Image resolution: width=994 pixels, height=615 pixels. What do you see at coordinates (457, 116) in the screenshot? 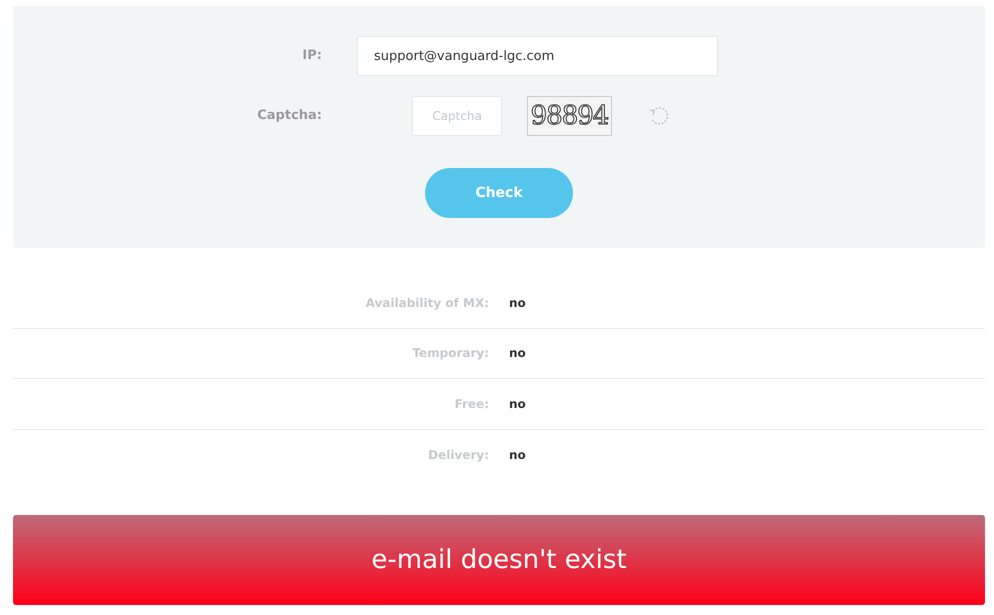
I see `captcha-field: Captcha` at bounding box center [457, 116].